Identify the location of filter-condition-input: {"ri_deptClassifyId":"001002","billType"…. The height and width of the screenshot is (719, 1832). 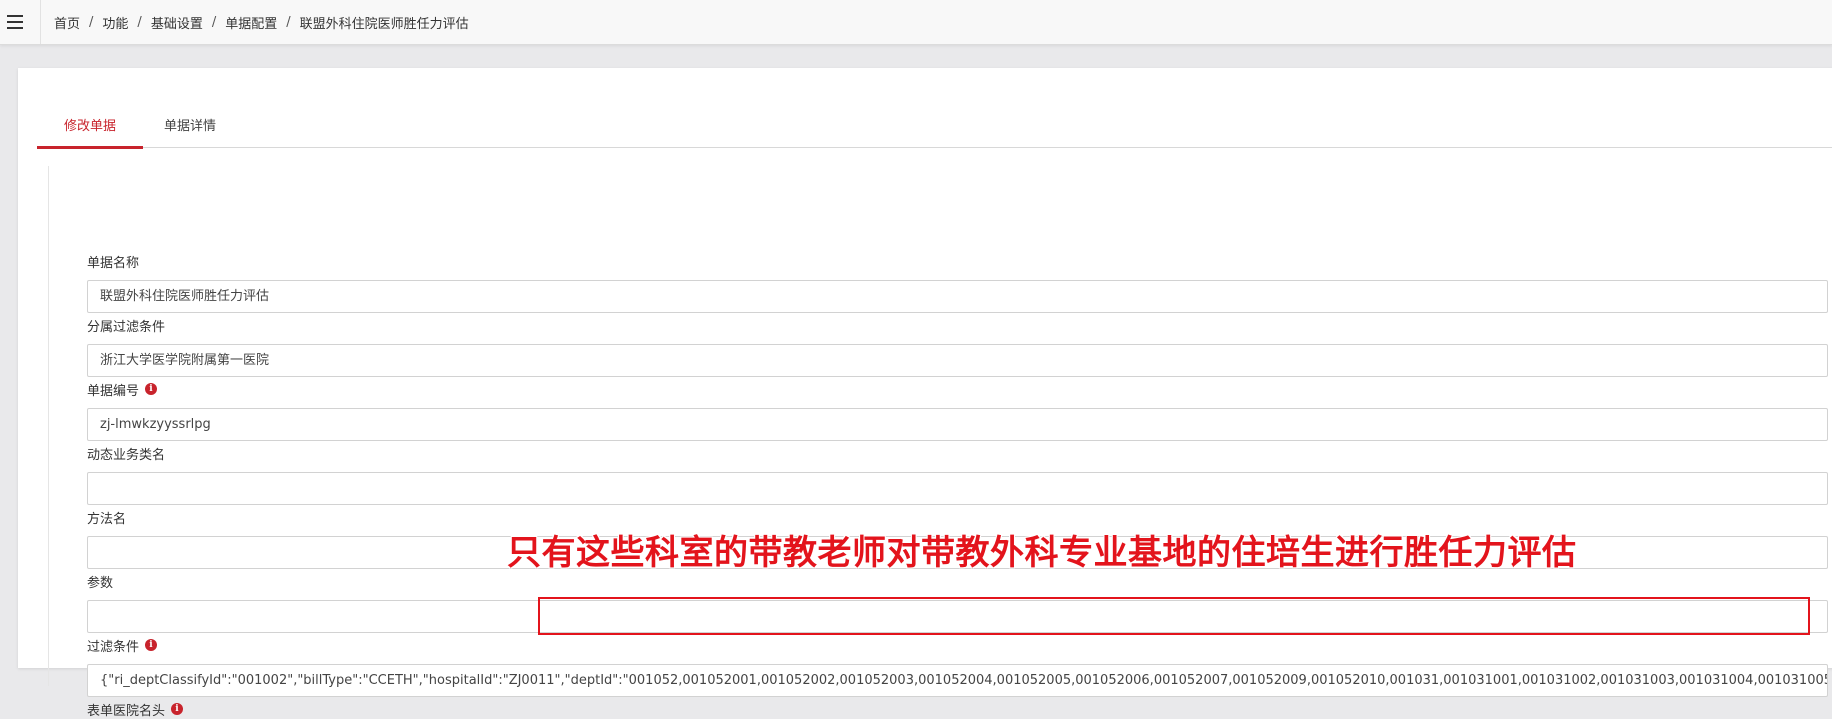
(957, 680).